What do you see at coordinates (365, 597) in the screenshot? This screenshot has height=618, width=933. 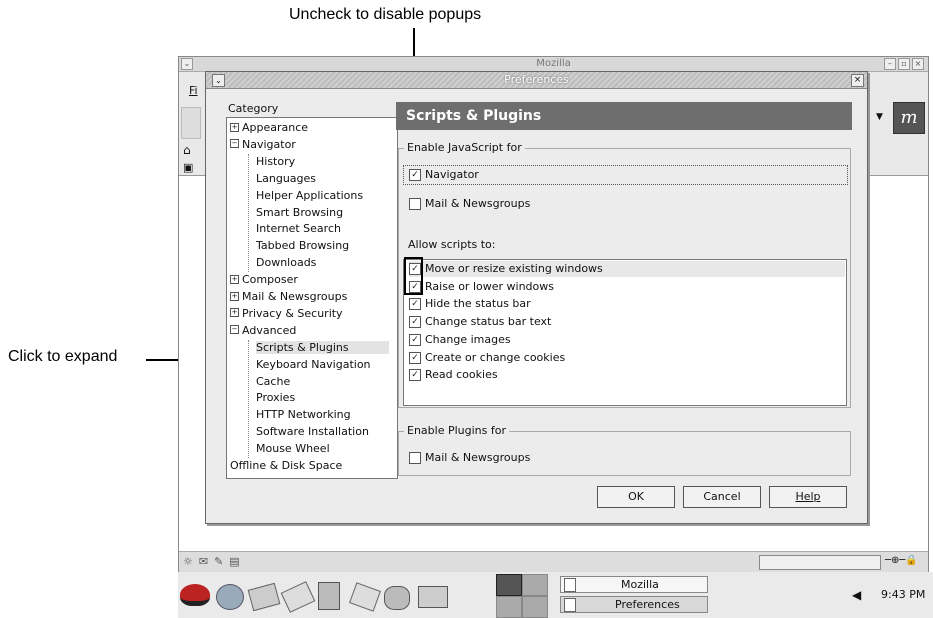 I see `calc-launcher-icon` at bounding box center [365, 597].